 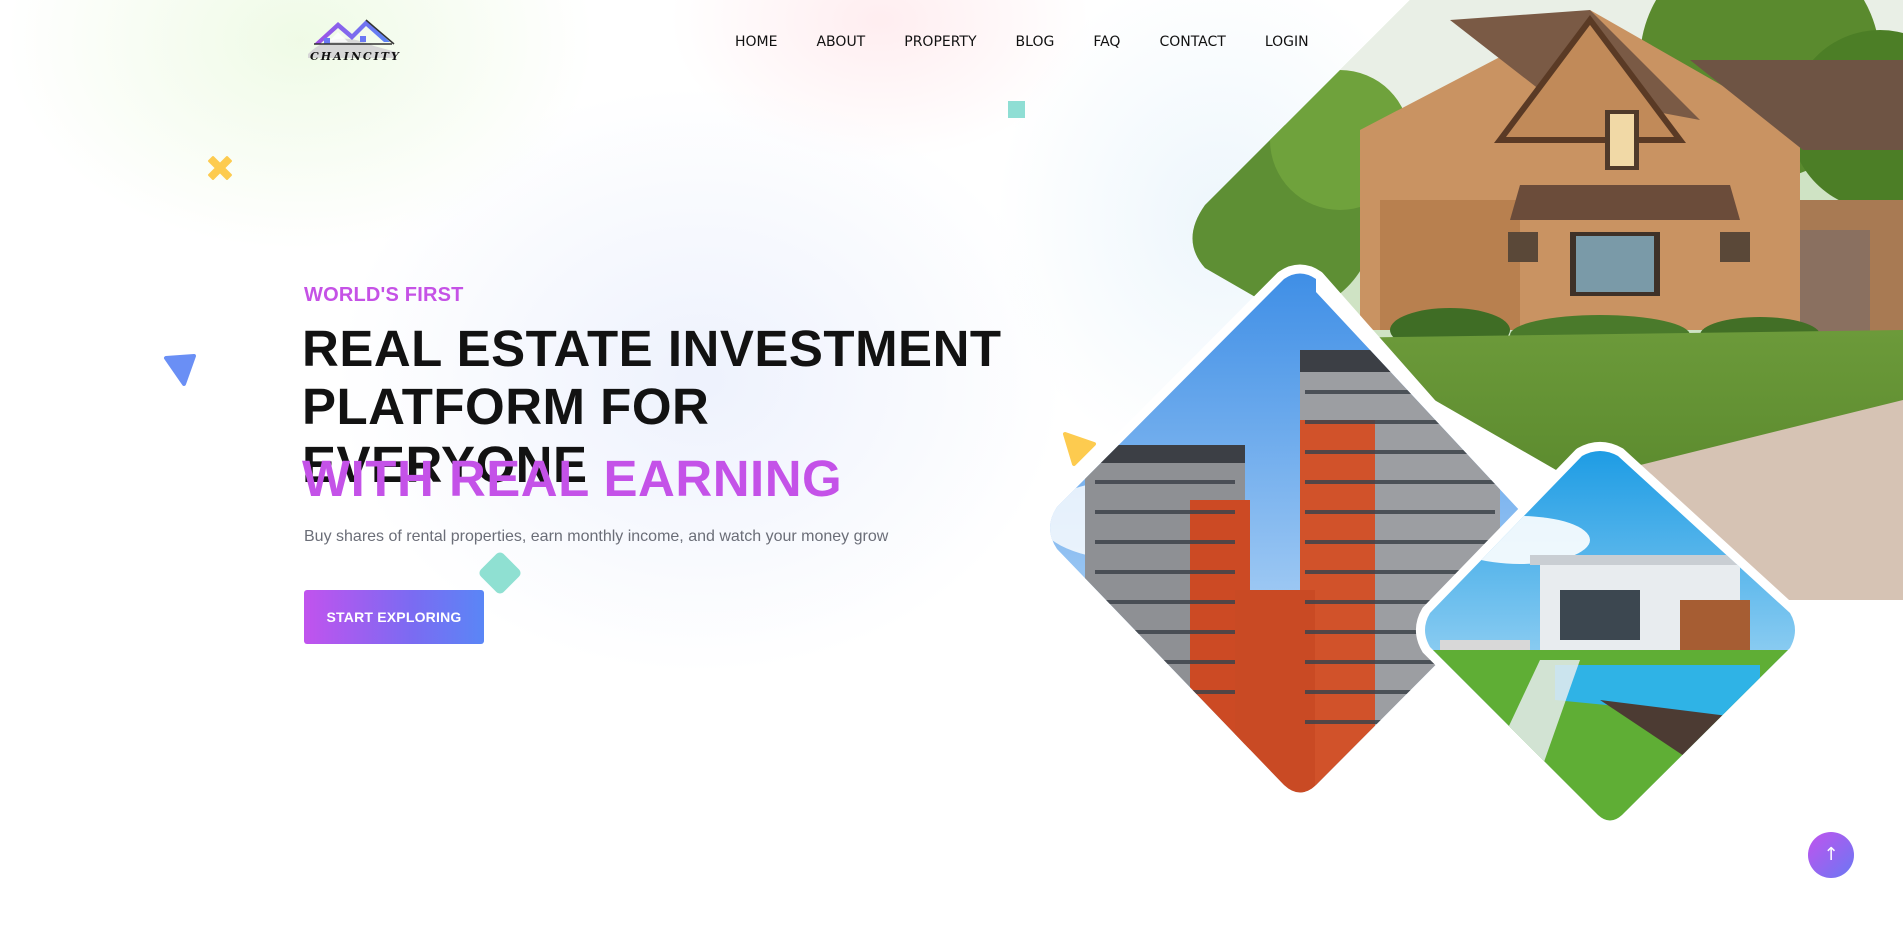 I want to click on scroll-to-top-button: ↑, so click(x=1831, y=855).